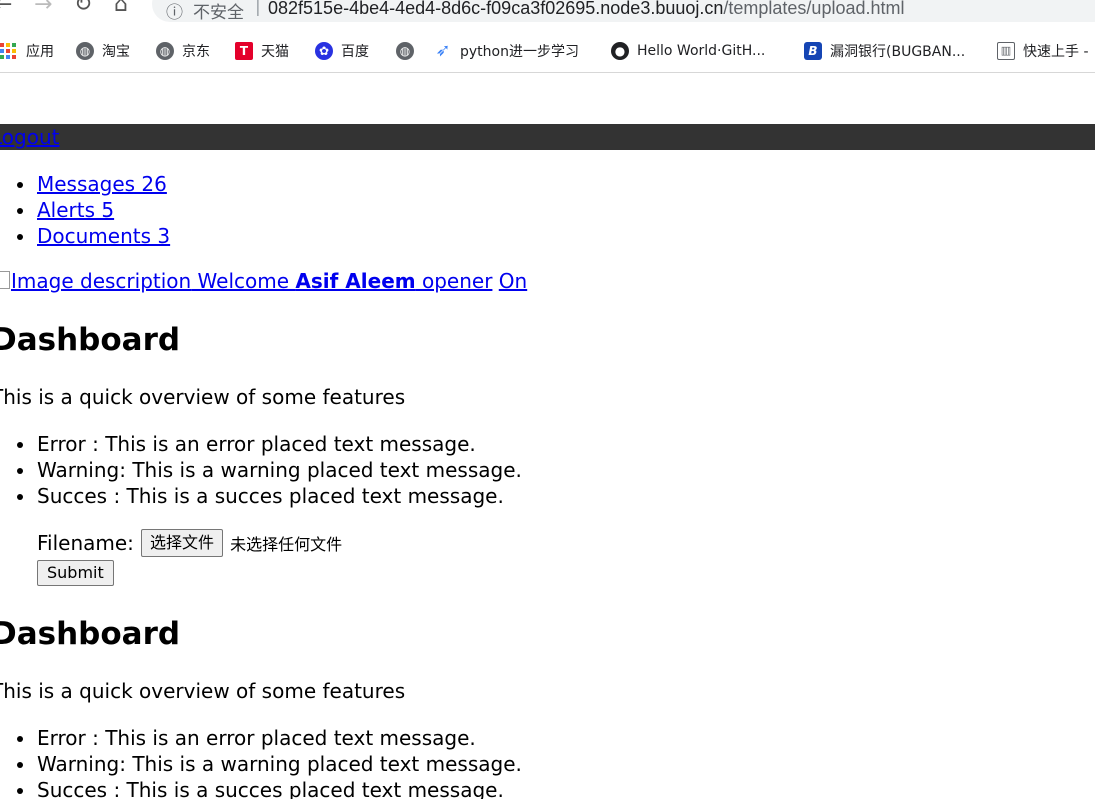 Image resolution: width=1095 pixels, height=799 pixels. Describe the element at coordinates (443, 50) in the screenshot. I see `rocket-icon: ➶` at that location.